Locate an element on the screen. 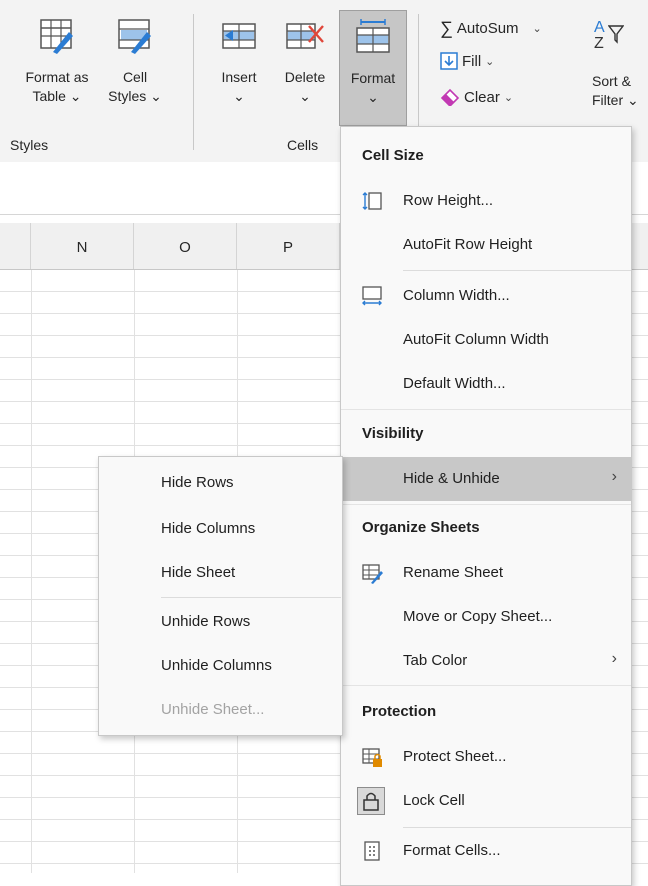 This screenshot has height=886, width=648. autofit-column-width-item: AutoFit Column Width is located at coordinates (486, 340).